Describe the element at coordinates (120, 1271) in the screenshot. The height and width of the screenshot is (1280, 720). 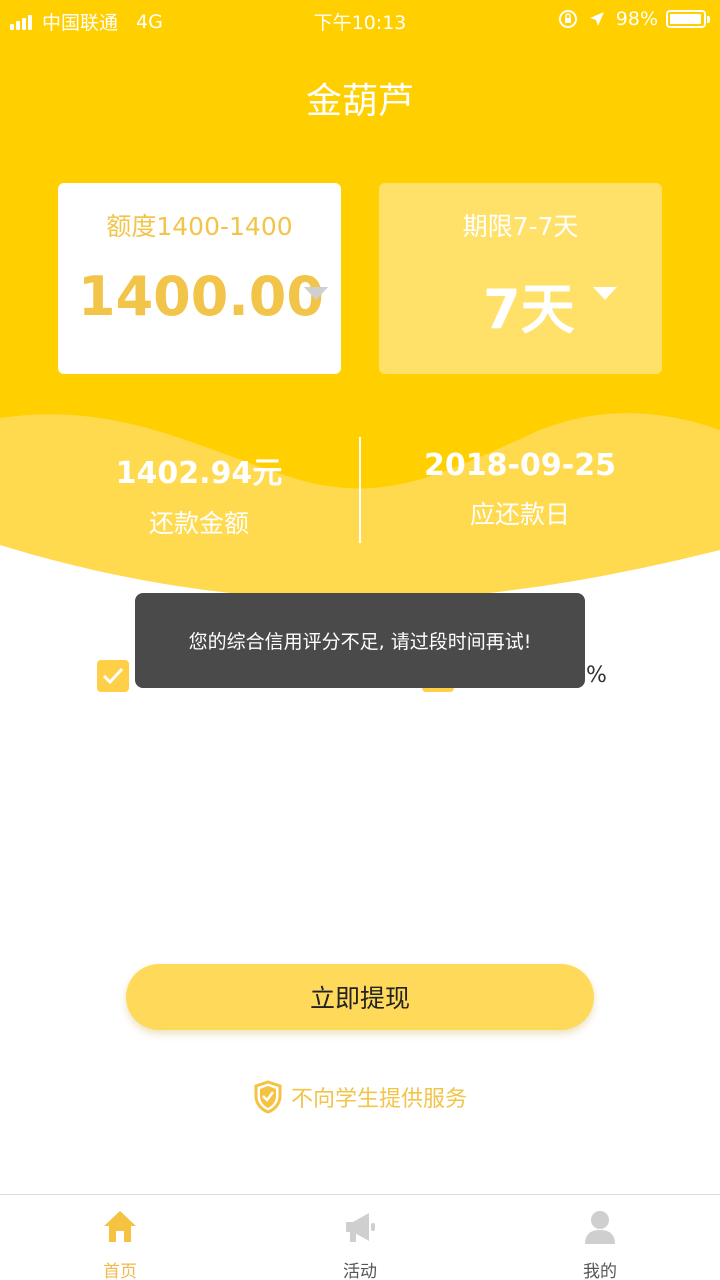
I see `tab-home-label: 首页` at that location.